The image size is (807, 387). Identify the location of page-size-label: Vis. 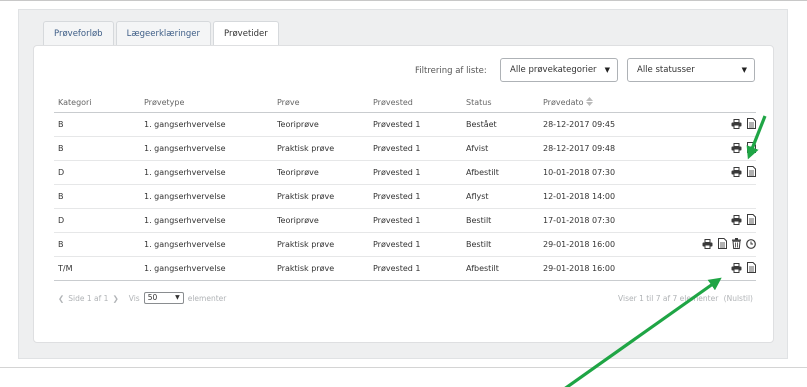
(134, 298).